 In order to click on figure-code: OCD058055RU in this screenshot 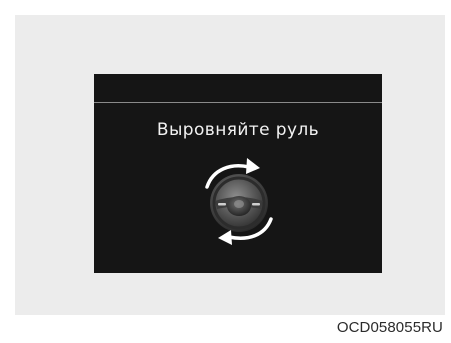, I will do `click(389, 327)`.